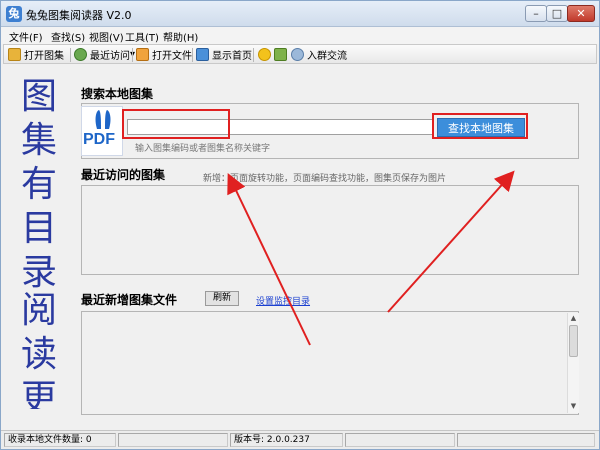 Image resolution: width=600 pixels, height=450 pixels. Describe the element at coordinates (123, 175) in the screenshot. I see `recent-section-title: 最近访问的图集` at that location.